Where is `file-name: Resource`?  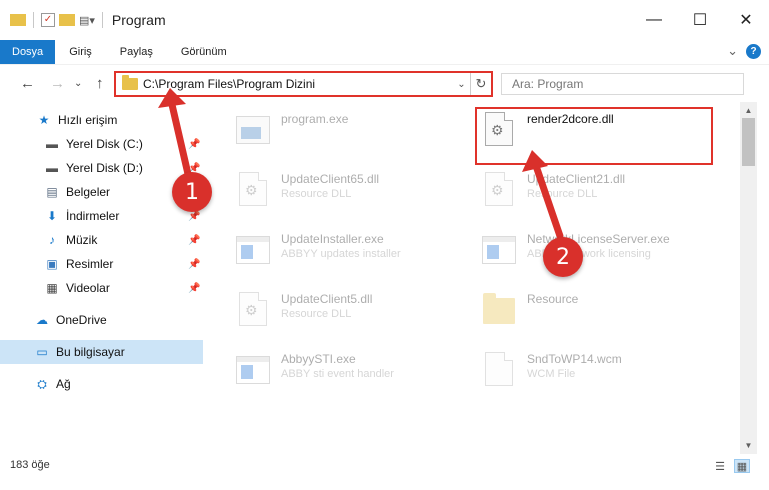 file-name: Resource is located at coordinates (553, 299).